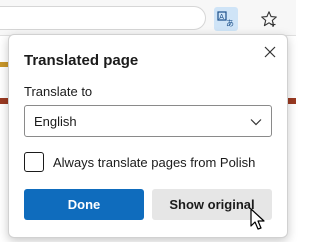 This screenshot has height=242, width=320. I want to click on language-select-value: English, so click(55, 121).